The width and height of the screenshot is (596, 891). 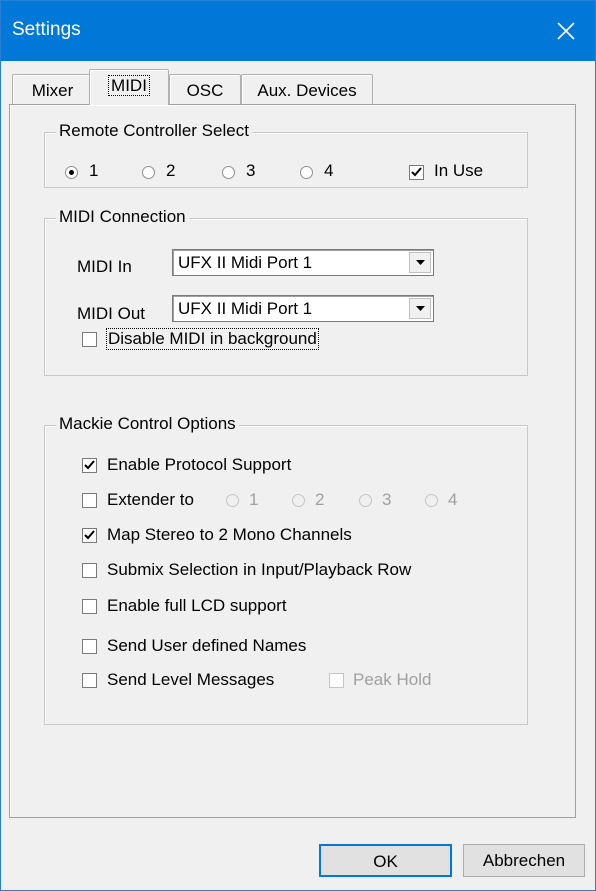 I want to click on tab-midi: MIDI, so click(x=129, y=87).